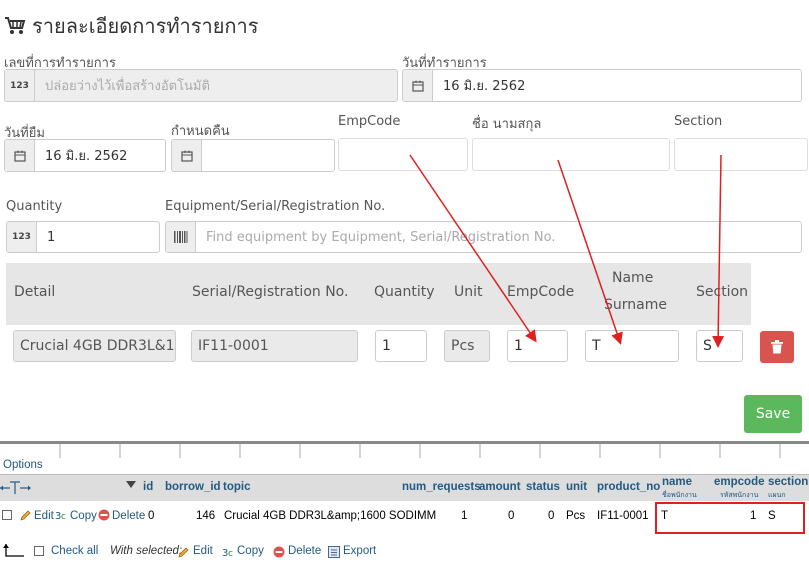  What do you see at coordinates (571, 154) in the screenshot?
I see `fullname-field` at bounding box center [571, 154].